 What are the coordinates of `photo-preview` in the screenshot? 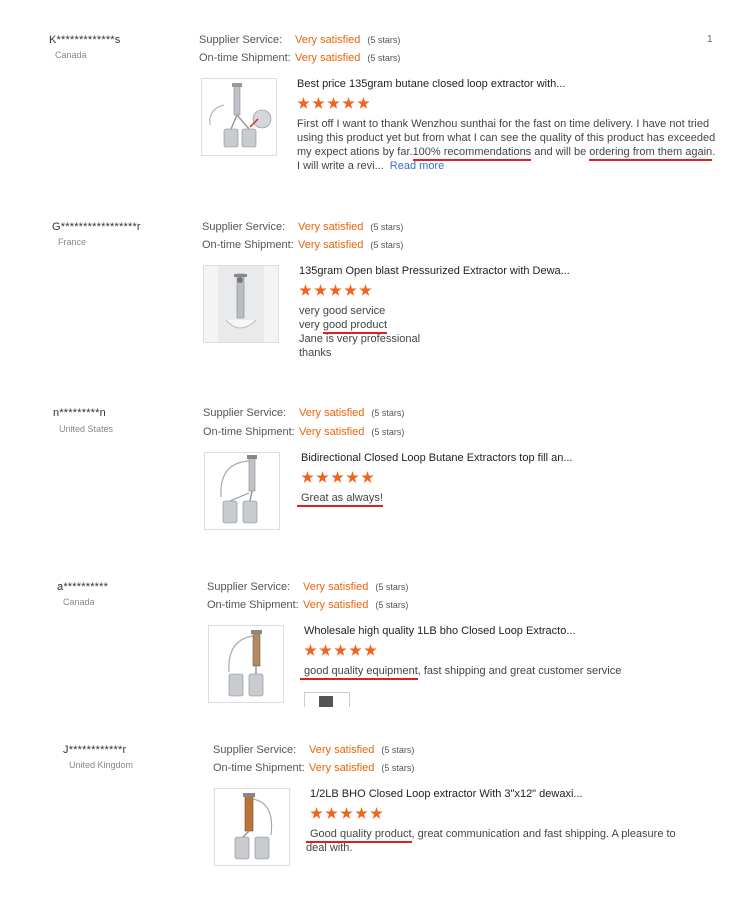 It's located at (326, 701).